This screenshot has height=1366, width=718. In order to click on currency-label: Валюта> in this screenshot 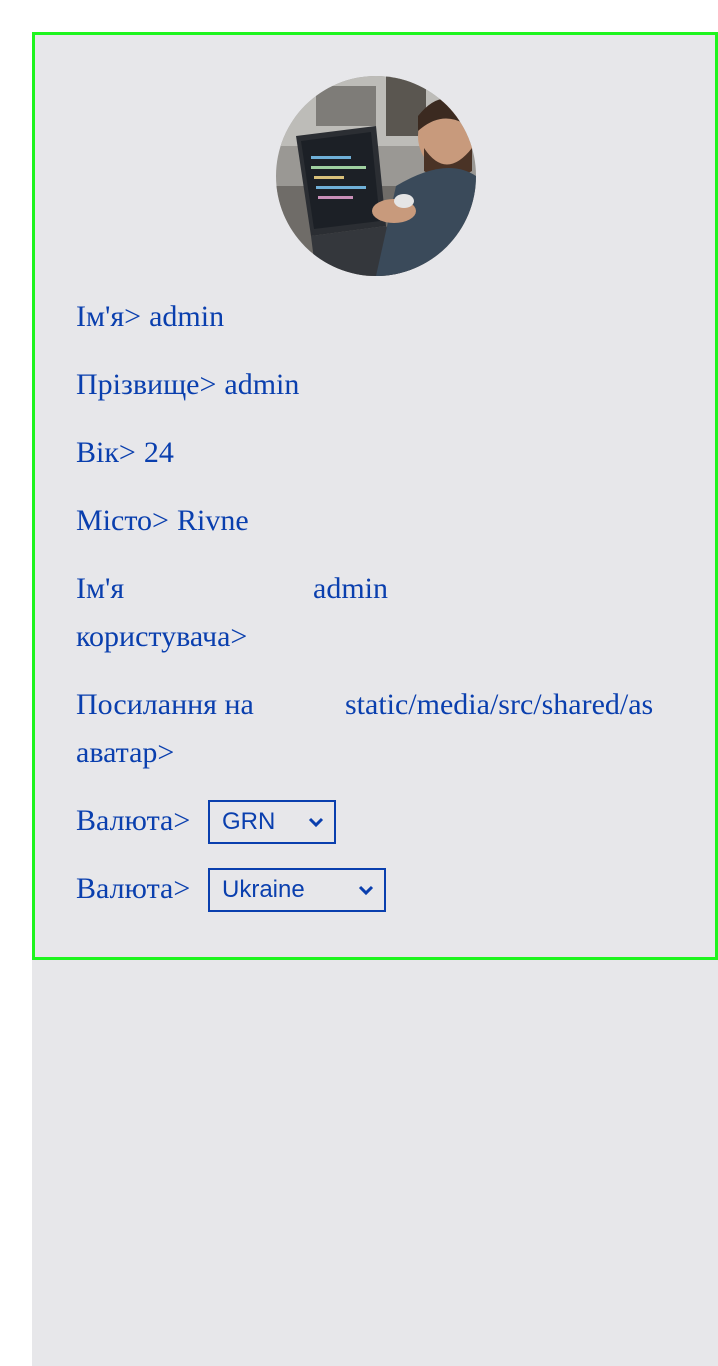, I will do `click(133, 820)`.